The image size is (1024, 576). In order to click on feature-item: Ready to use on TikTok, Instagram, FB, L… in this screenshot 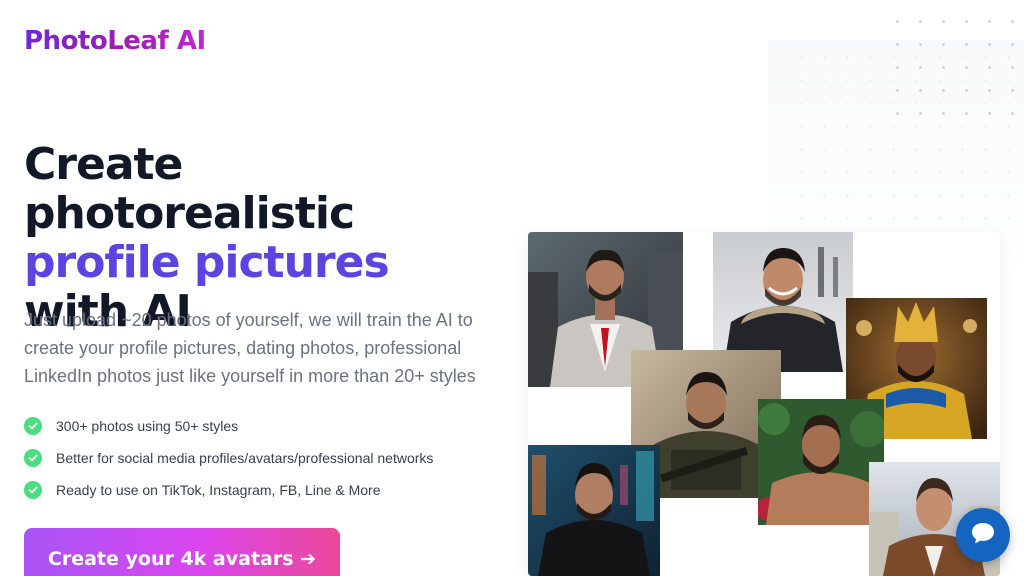, I will do `click(228, 490)`.